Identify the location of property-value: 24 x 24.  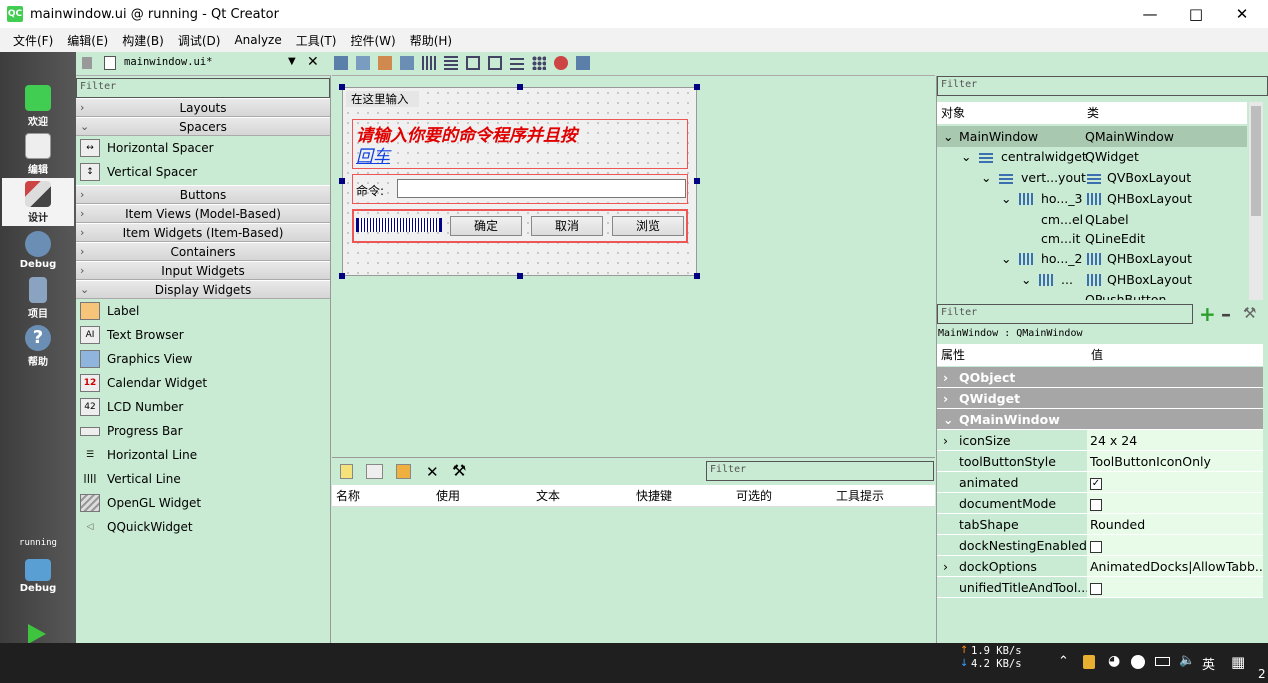
(1175, 440).